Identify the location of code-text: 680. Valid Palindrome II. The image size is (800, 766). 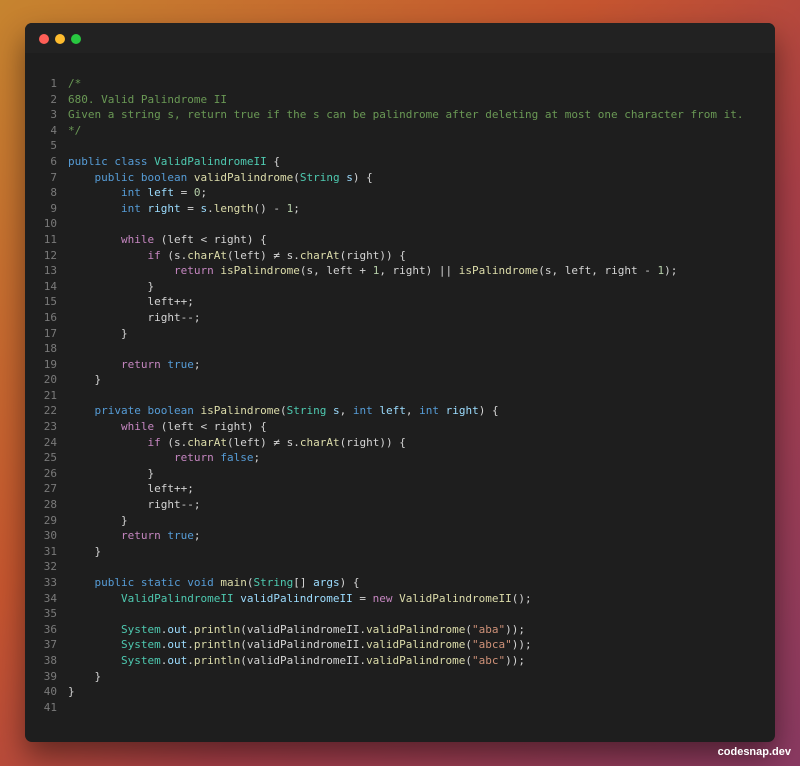
(147, 100).